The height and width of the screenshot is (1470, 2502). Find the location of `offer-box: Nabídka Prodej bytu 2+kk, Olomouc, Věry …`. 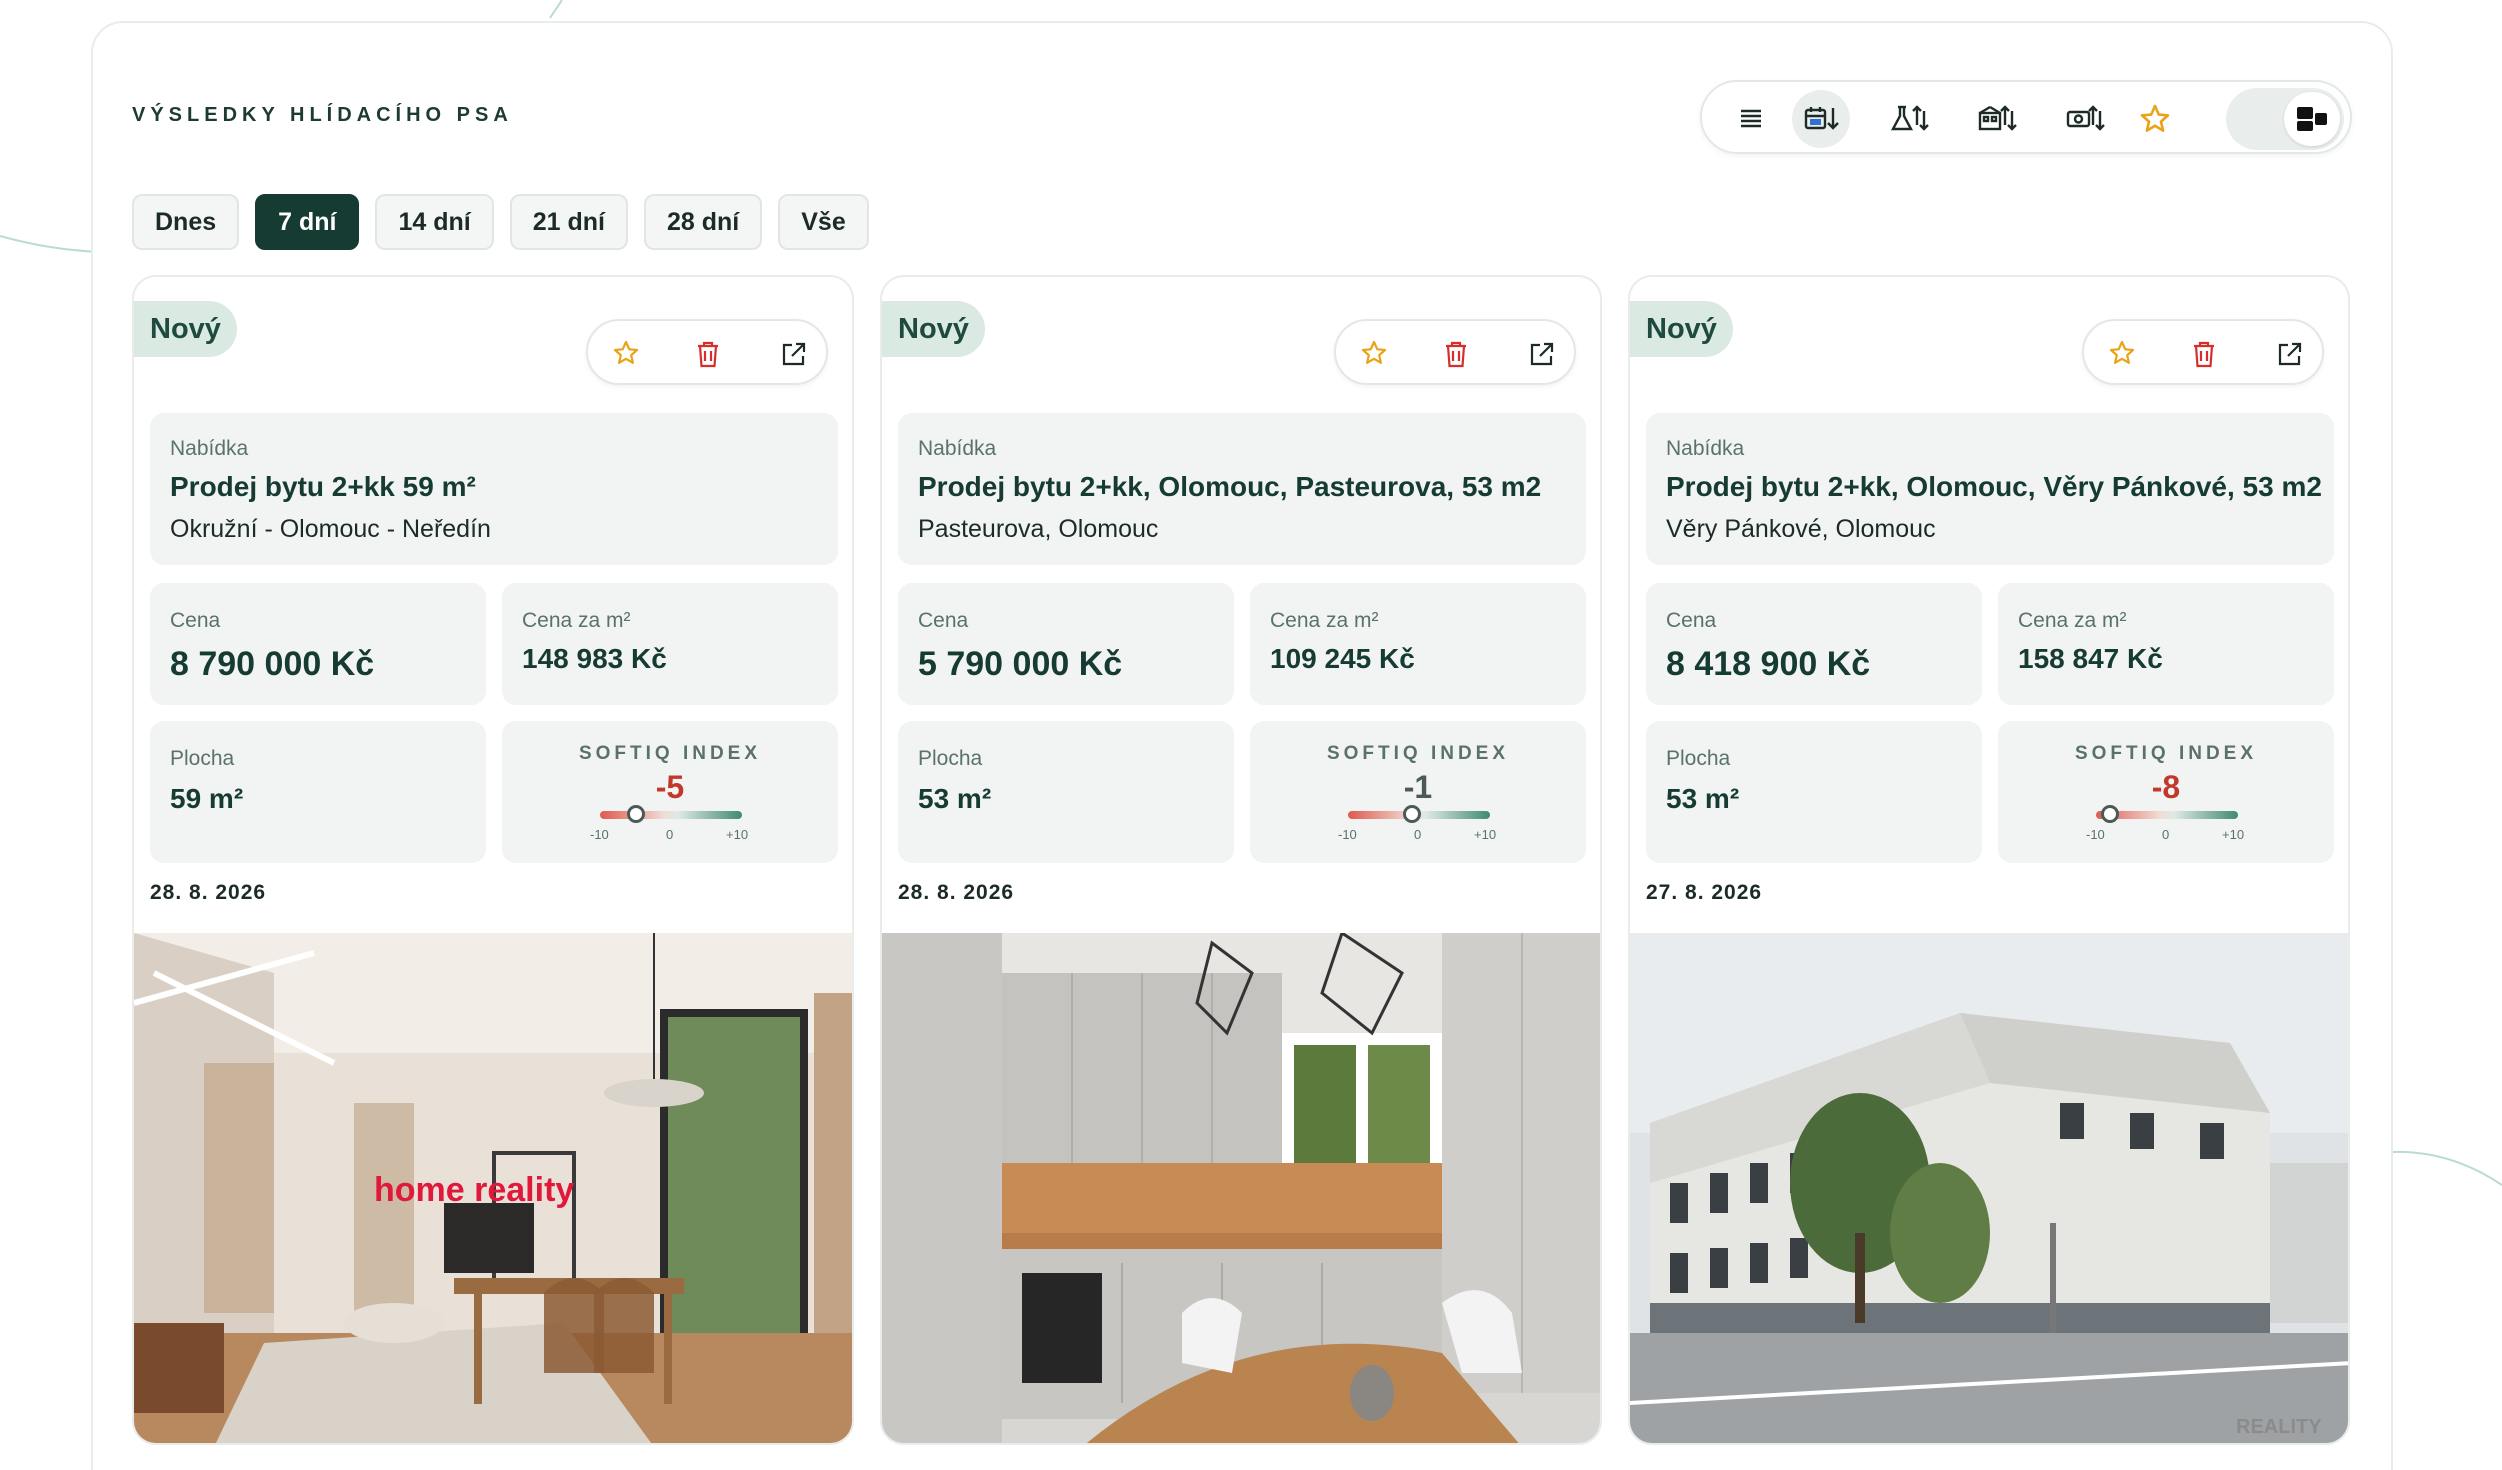

offer-box: Nabídka Prodej bytu 2+kk, Olomouc, Věry … is located at coordinates (1990, 489).